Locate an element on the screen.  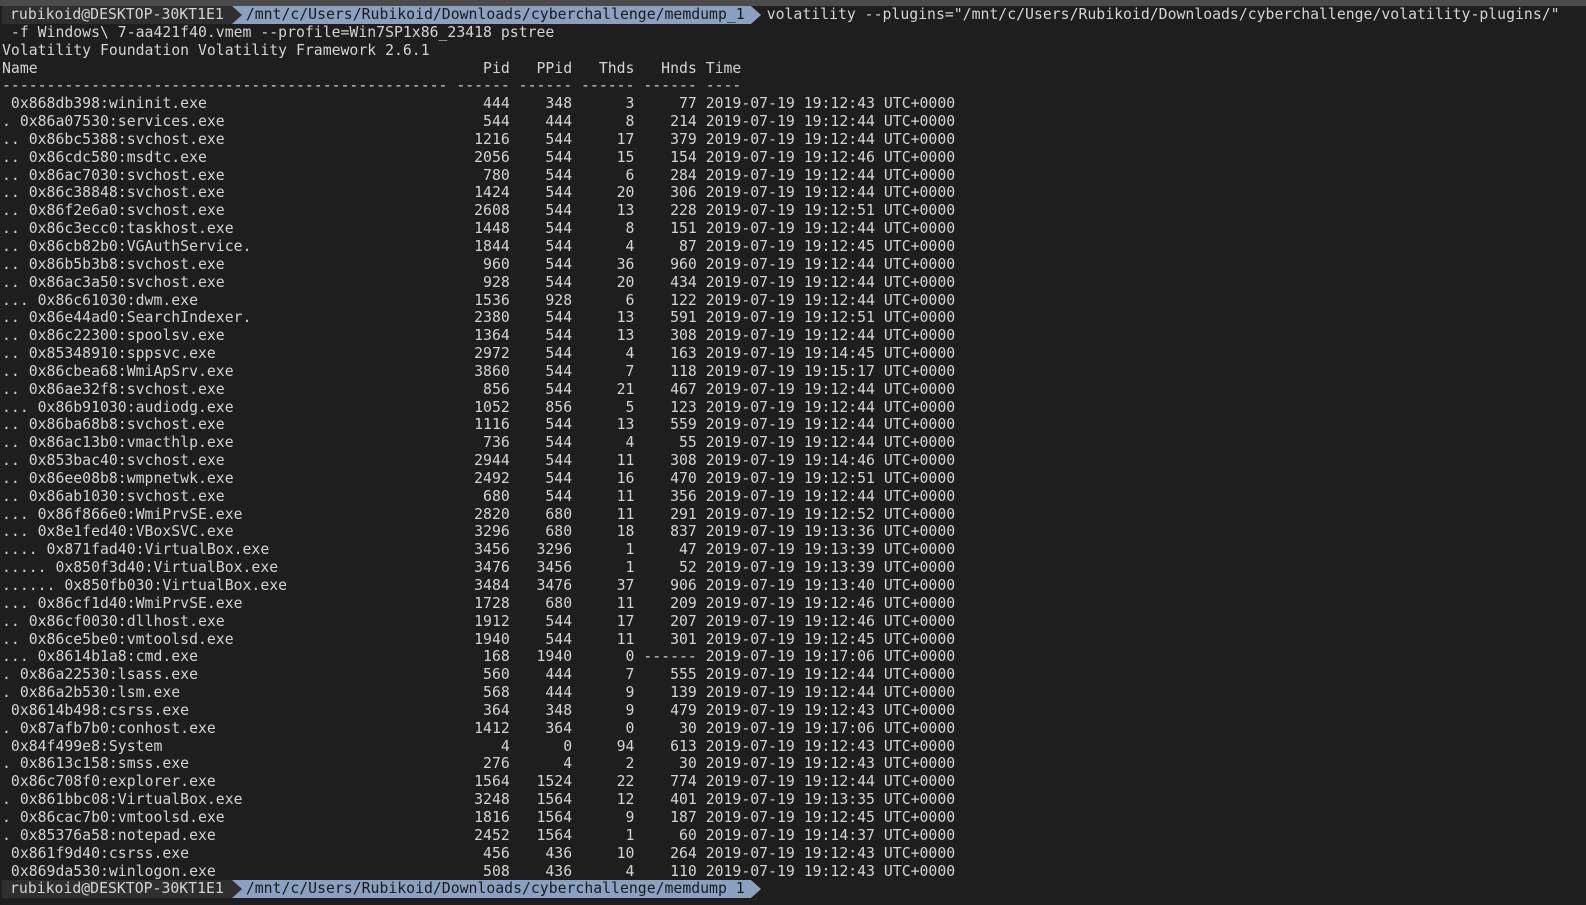
handles: 291 is located at coordinates (683, 514).